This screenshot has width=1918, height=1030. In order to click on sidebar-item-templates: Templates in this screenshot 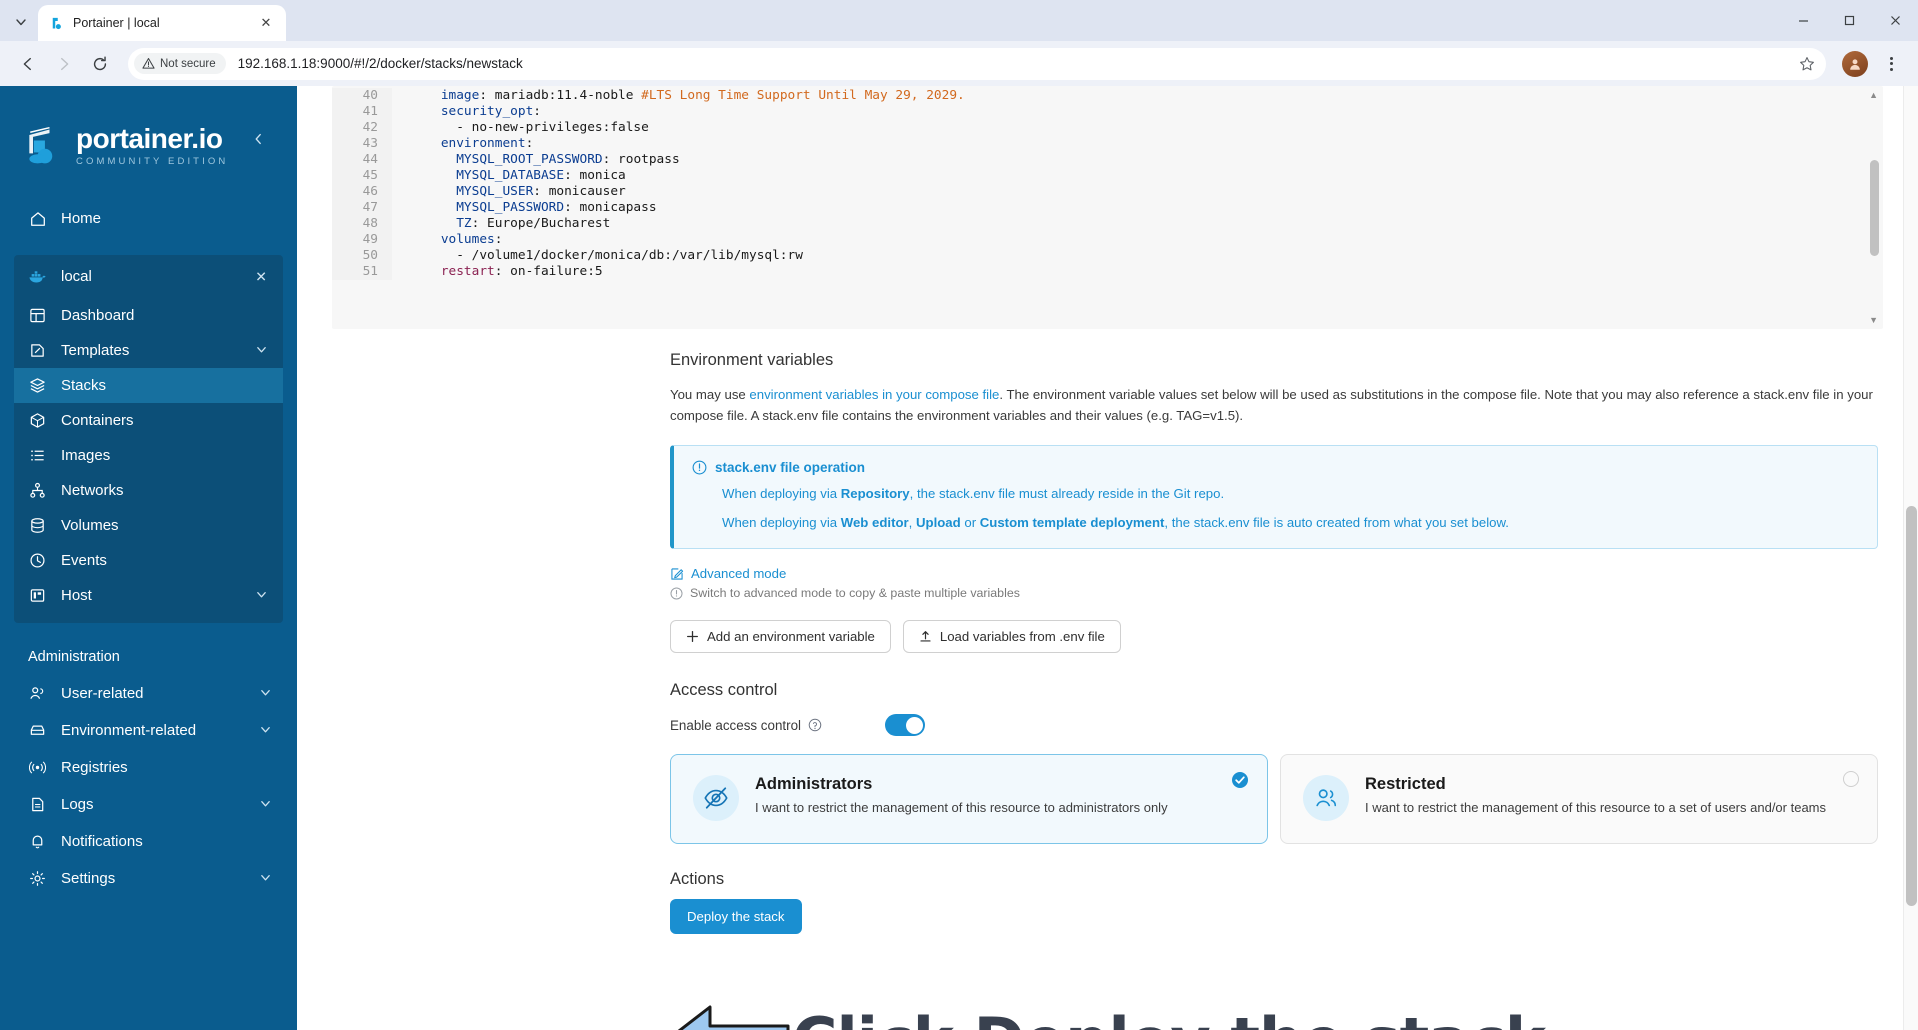, I will do `click(148, 350)`.